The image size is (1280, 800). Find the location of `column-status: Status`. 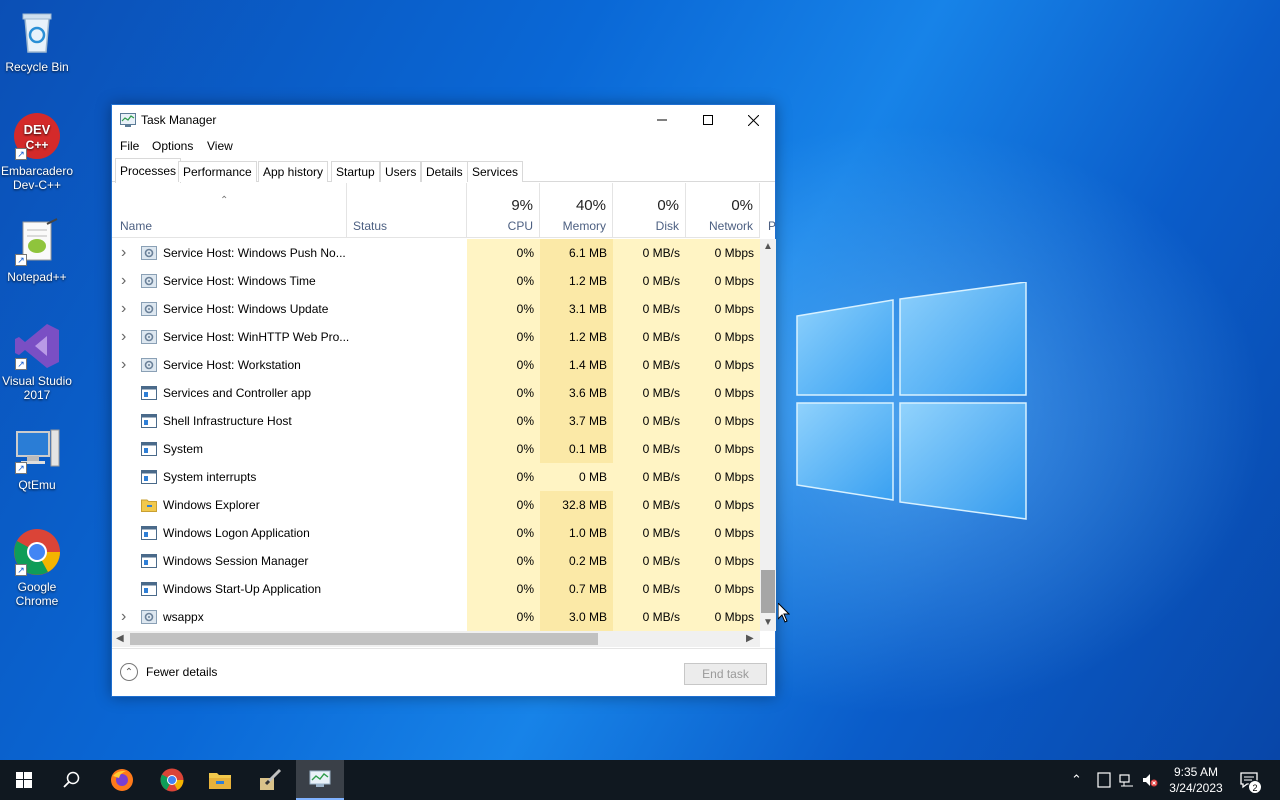

column-status: Status is located at coordinates (407, 210).